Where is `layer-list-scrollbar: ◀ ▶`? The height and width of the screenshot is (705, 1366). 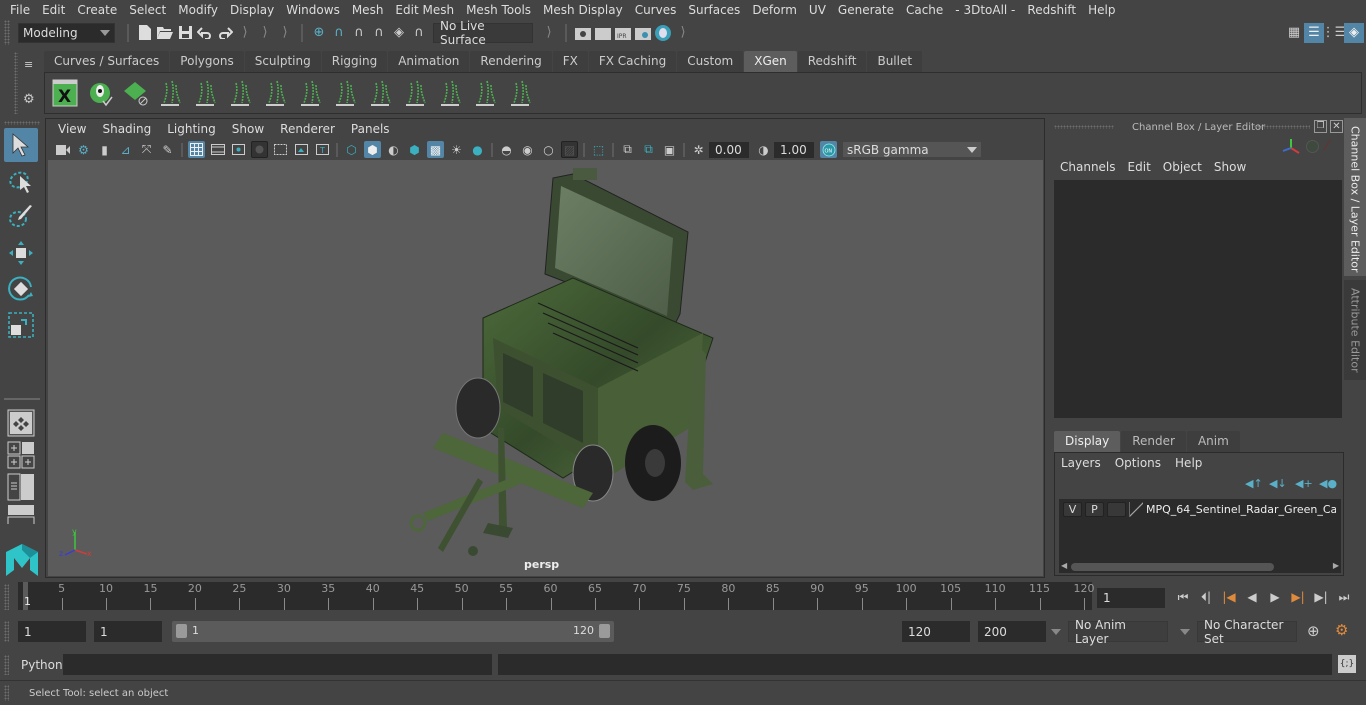 layer-list-scrollbar: ◀ ▶ is located at coordinates (1200, 567).